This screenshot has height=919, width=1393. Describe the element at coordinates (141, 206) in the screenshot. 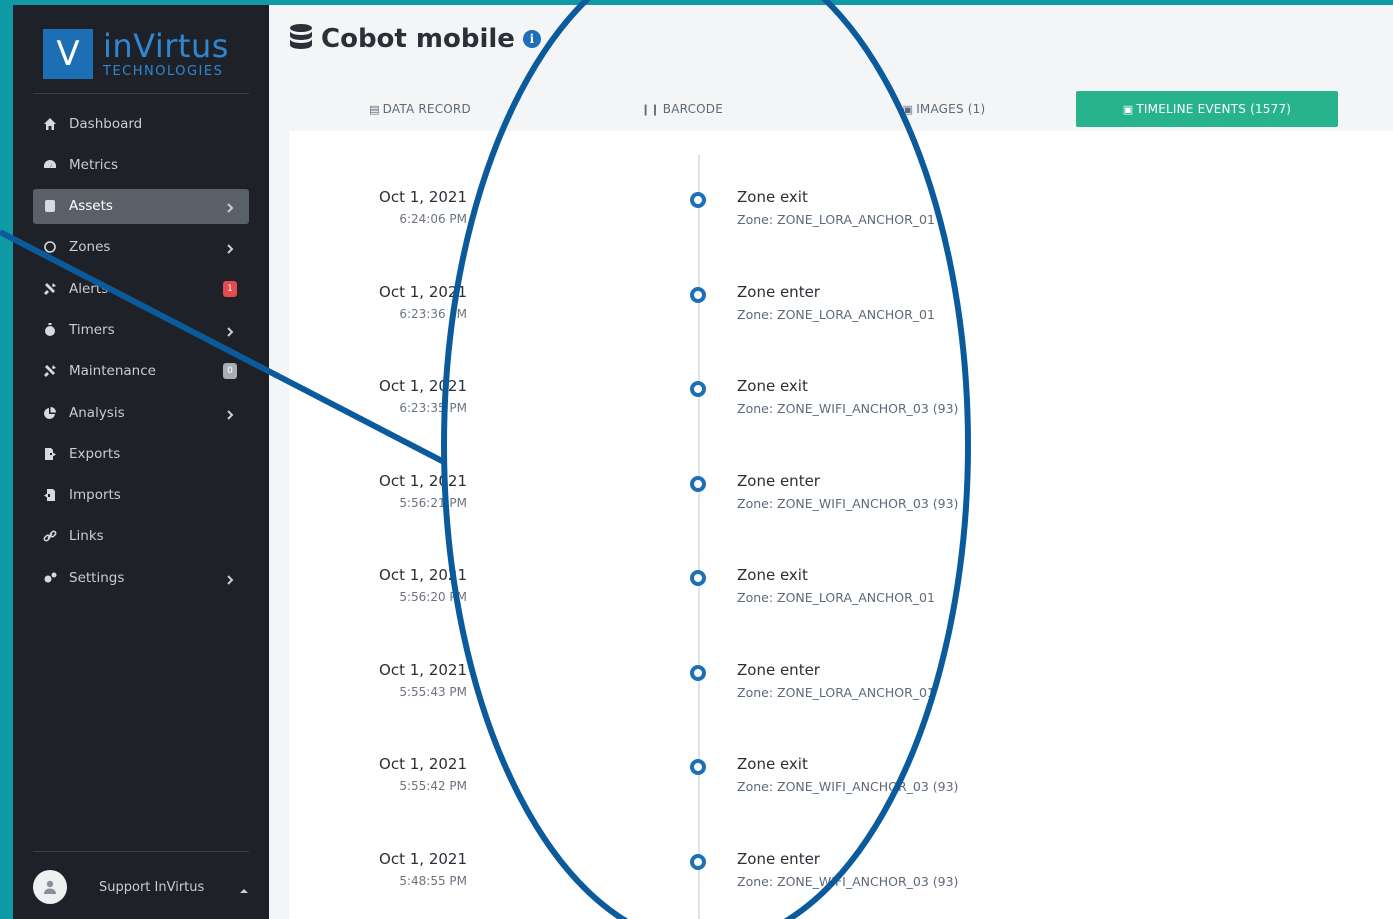

I see `sidebar-item-assets: Assets` at that location.